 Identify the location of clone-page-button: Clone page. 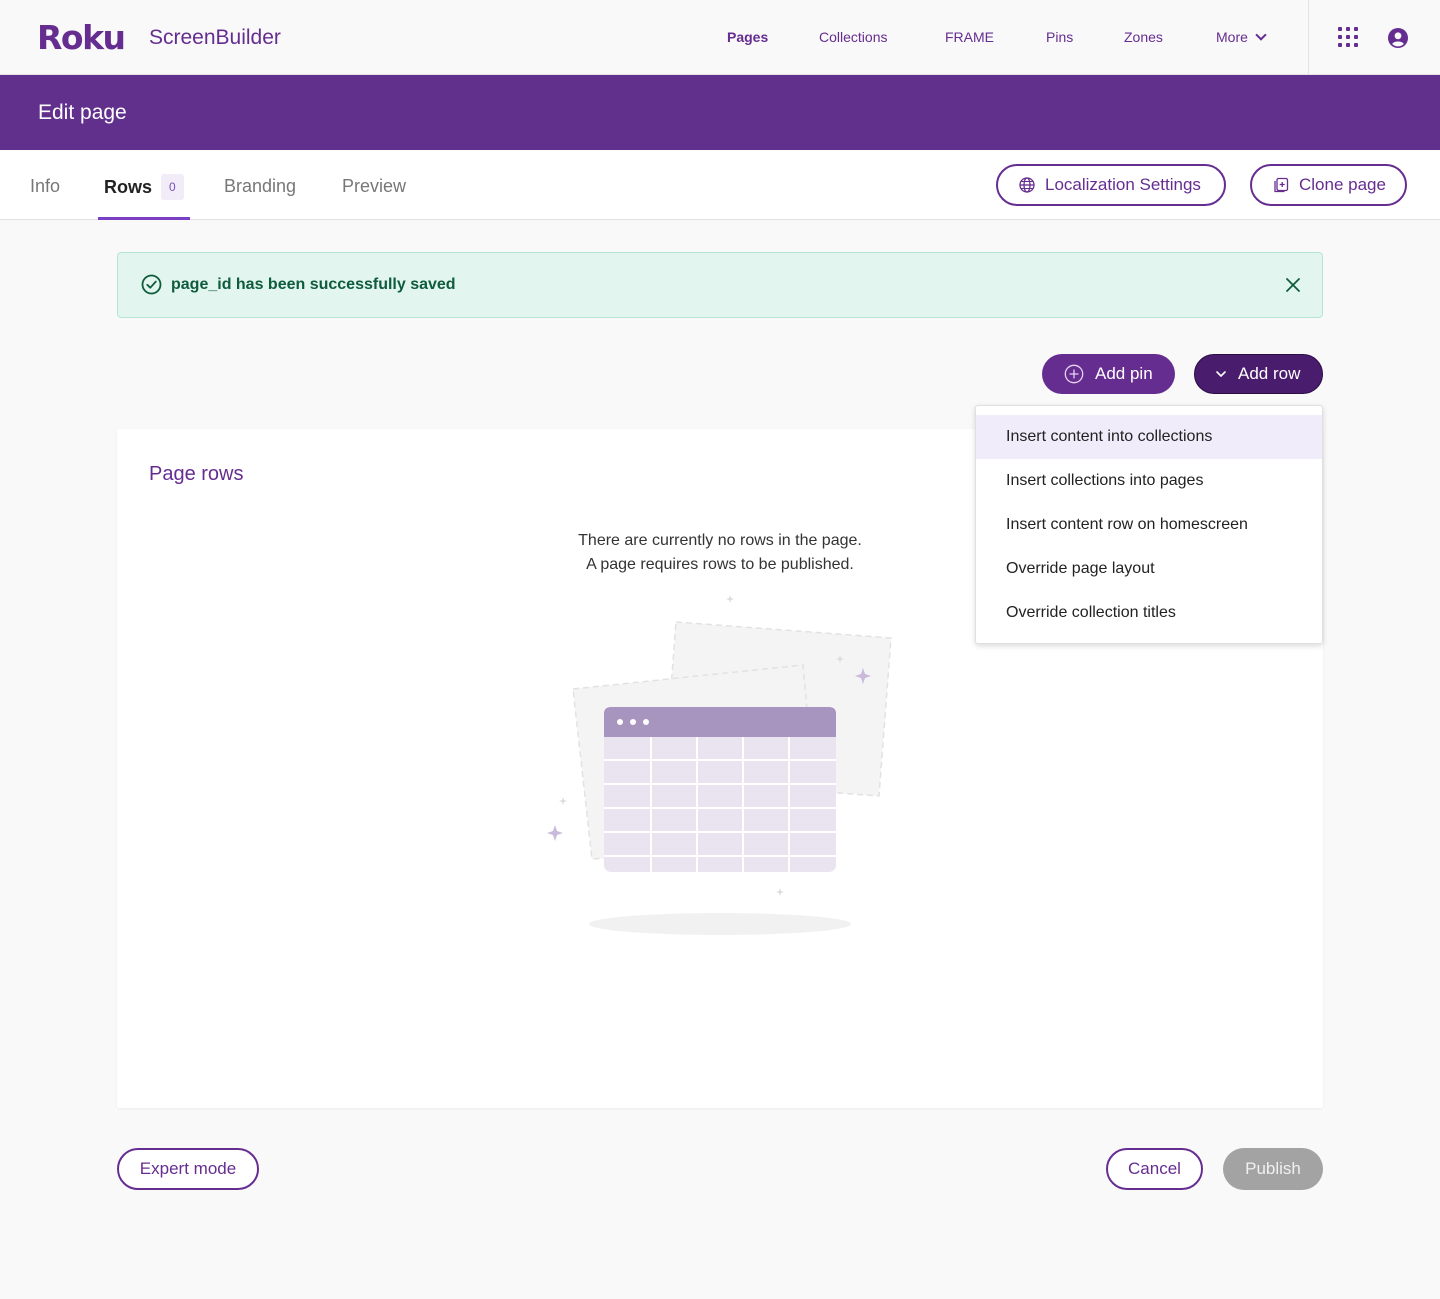
(1328, 185).